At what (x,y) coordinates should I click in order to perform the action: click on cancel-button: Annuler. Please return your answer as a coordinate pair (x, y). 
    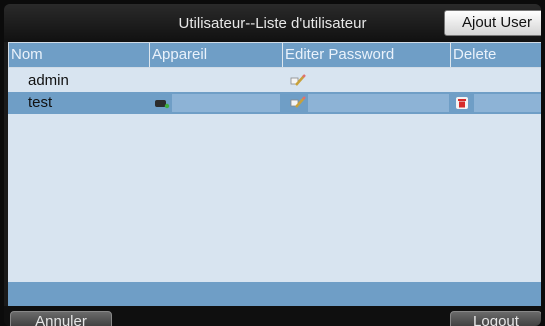
    Looking at the image, I should click on (61, 318).